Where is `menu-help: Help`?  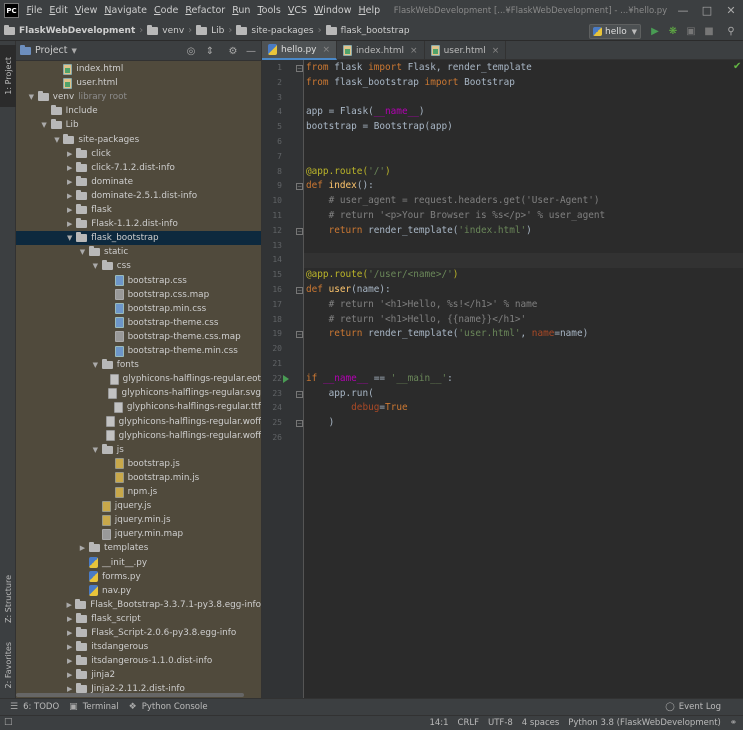
menu-help: Help is located at coordinates (369, 10).